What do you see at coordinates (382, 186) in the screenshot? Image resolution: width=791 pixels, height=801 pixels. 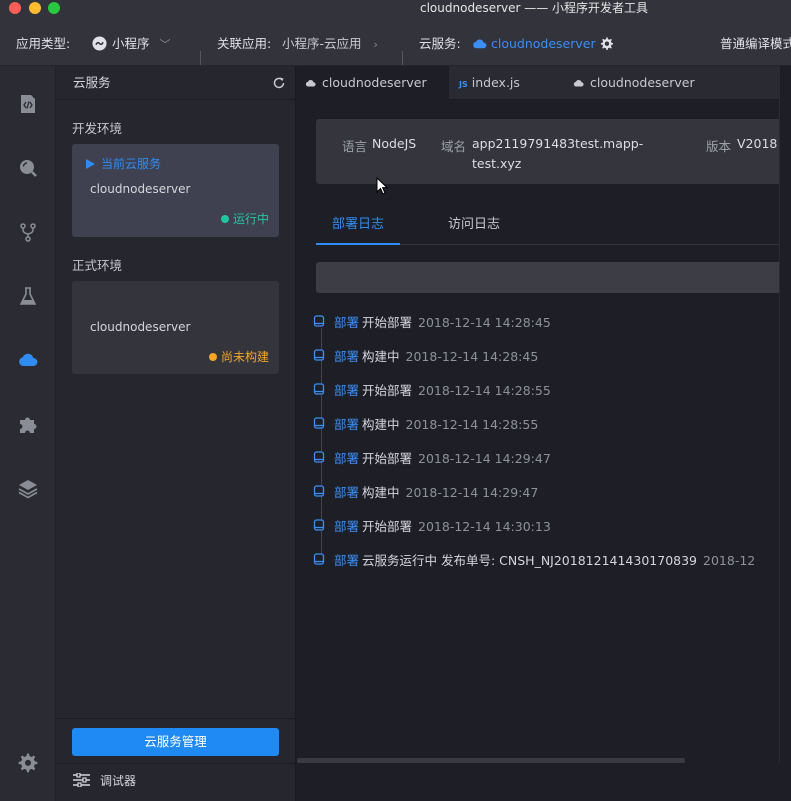 I see `mouse-cursor-icon` at bounding box center [382, 186].